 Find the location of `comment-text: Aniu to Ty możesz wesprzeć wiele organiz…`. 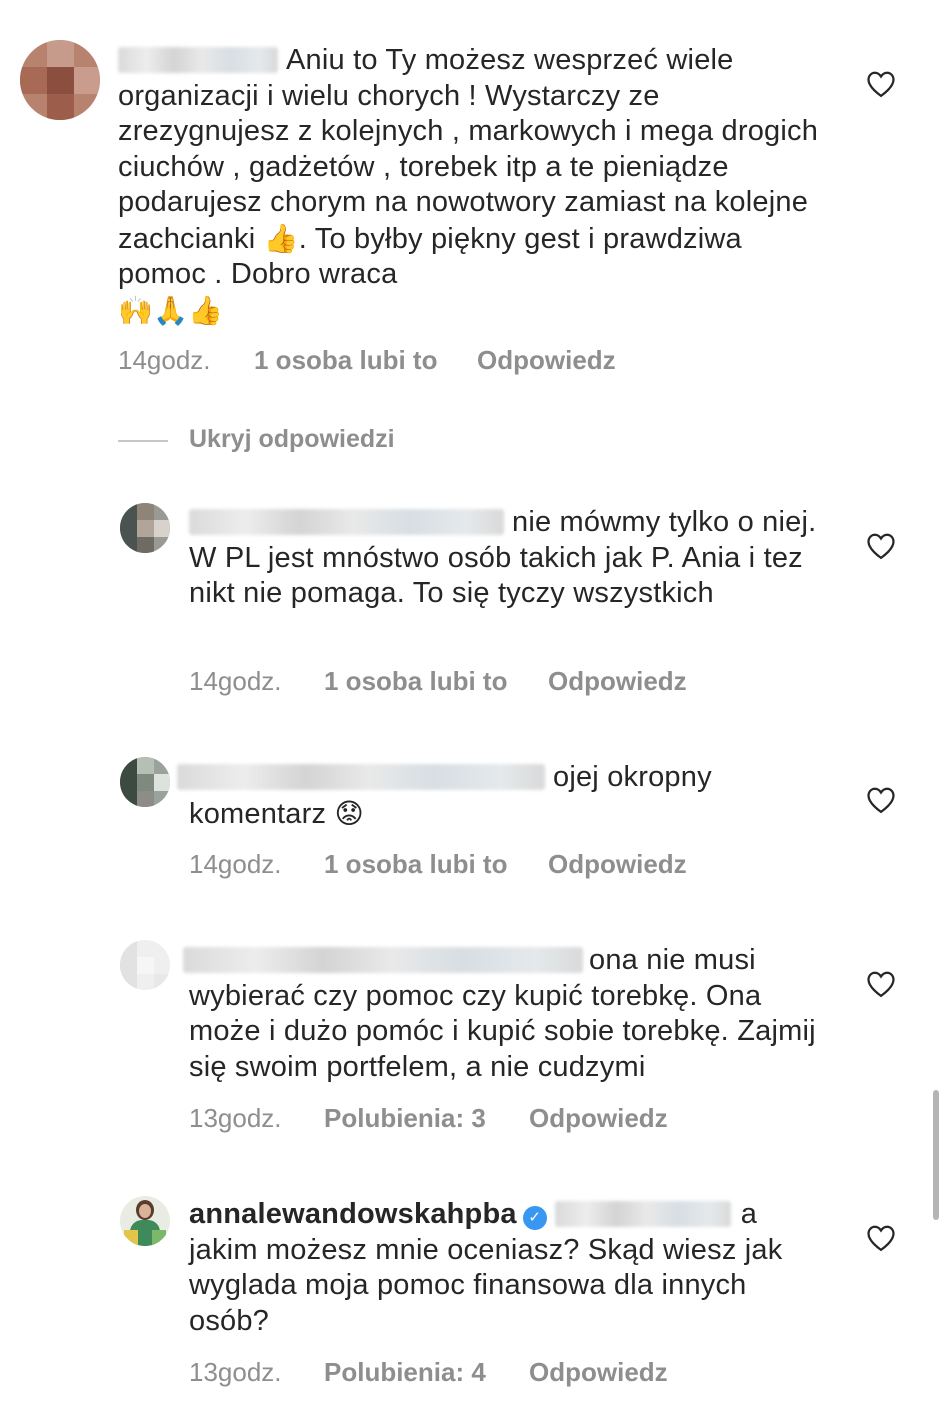

comment-text: Aniu to Ty możesz wesprzeć wiele organiz… is located at coordinates (468, 185).